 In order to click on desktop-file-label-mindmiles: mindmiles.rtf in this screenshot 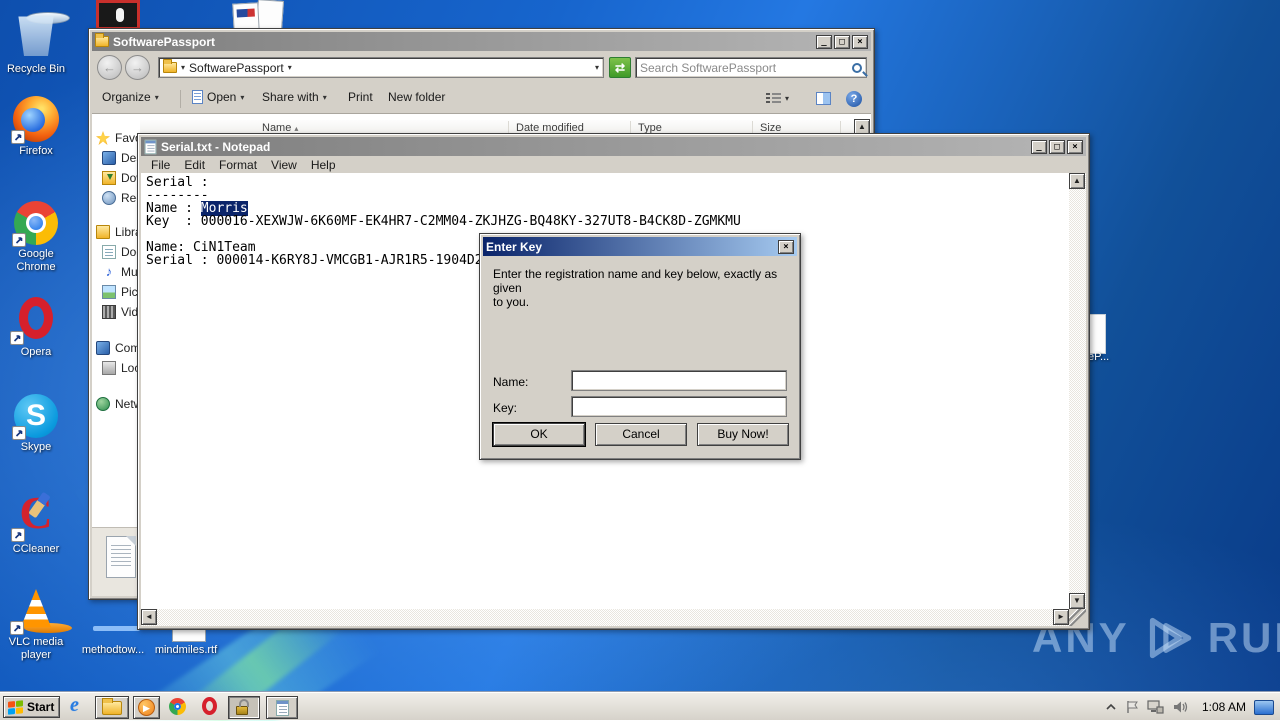, I will do `click(186, 650)`.